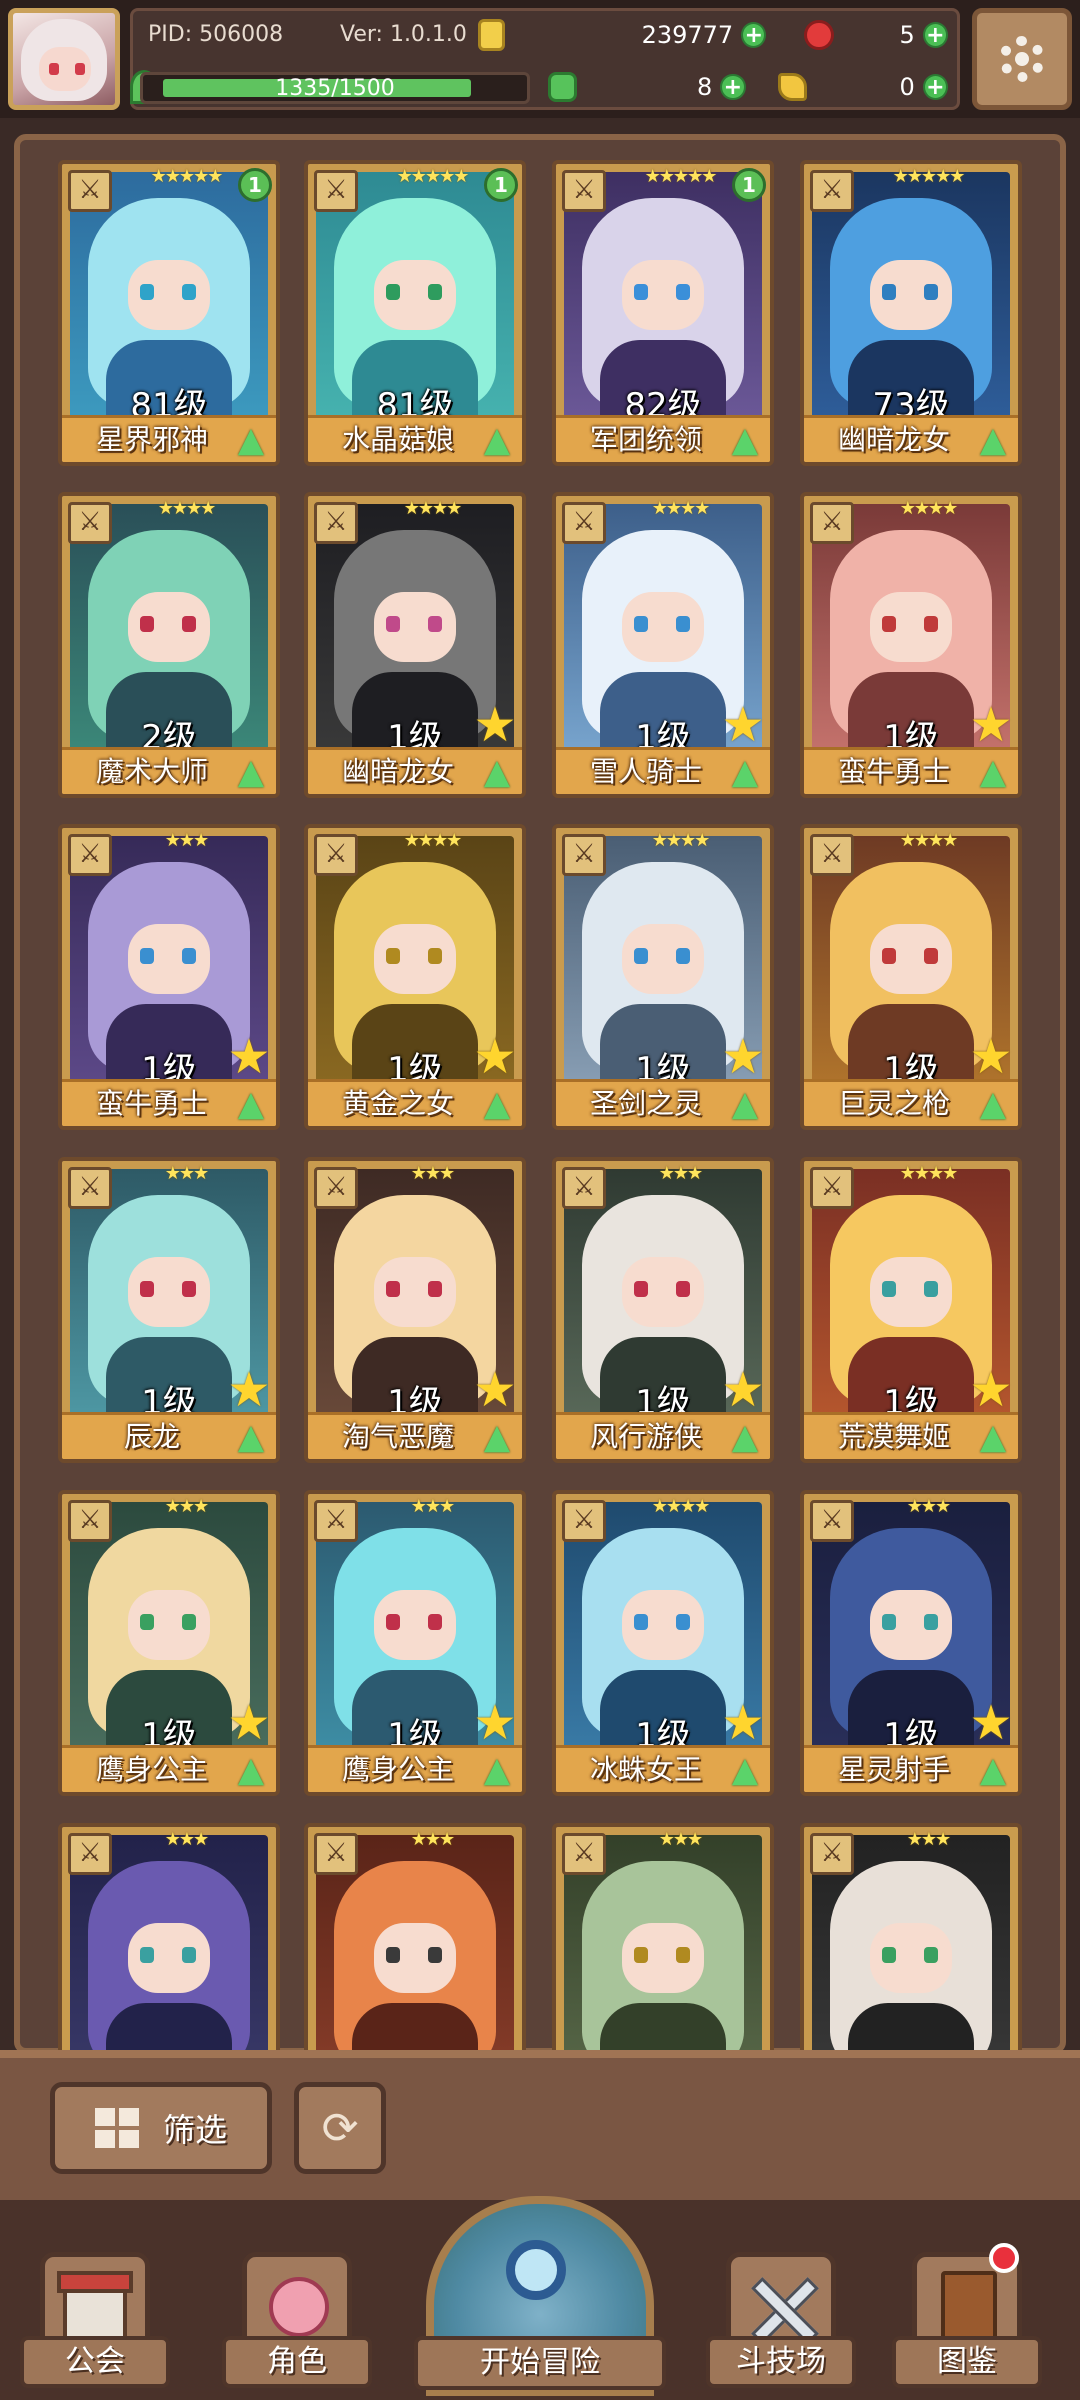 This screenshot has height=2400, width=1080. Describe the element at coordinates (151, 771) in the screenshot. I see `character-name: 魔术大师` at that location.